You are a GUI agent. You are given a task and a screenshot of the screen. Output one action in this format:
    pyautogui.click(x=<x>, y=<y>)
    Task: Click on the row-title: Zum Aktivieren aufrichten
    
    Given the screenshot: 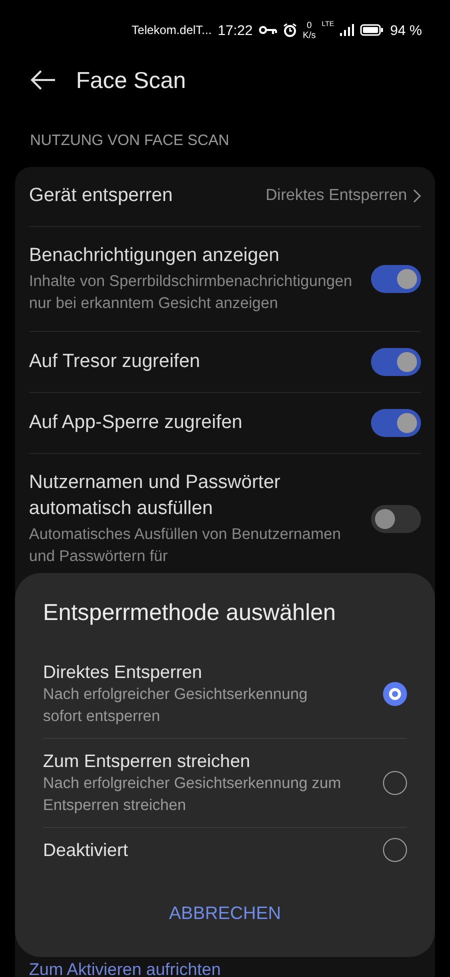 What is the action you would take?
    pyautogui.click(x=125, y=968)
    